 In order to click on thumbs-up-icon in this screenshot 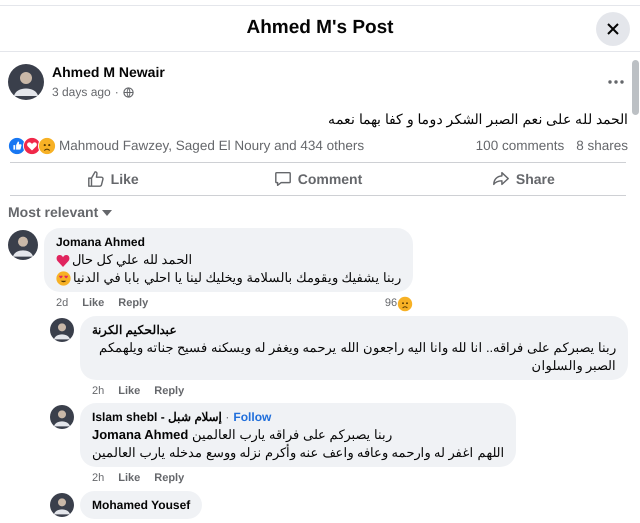, I will do `click(95, 179)`.